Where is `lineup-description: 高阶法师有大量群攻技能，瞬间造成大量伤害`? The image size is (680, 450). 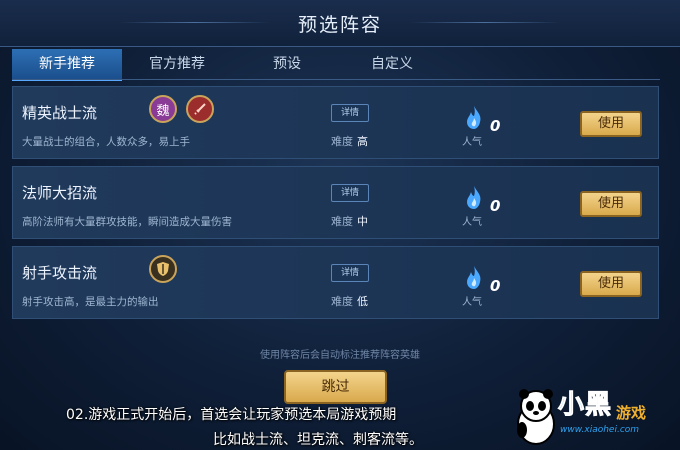 lineup-description: 高阶法师有大量群攻技能，瞬间造成大量伤害 is located at coordinates (127, 222).